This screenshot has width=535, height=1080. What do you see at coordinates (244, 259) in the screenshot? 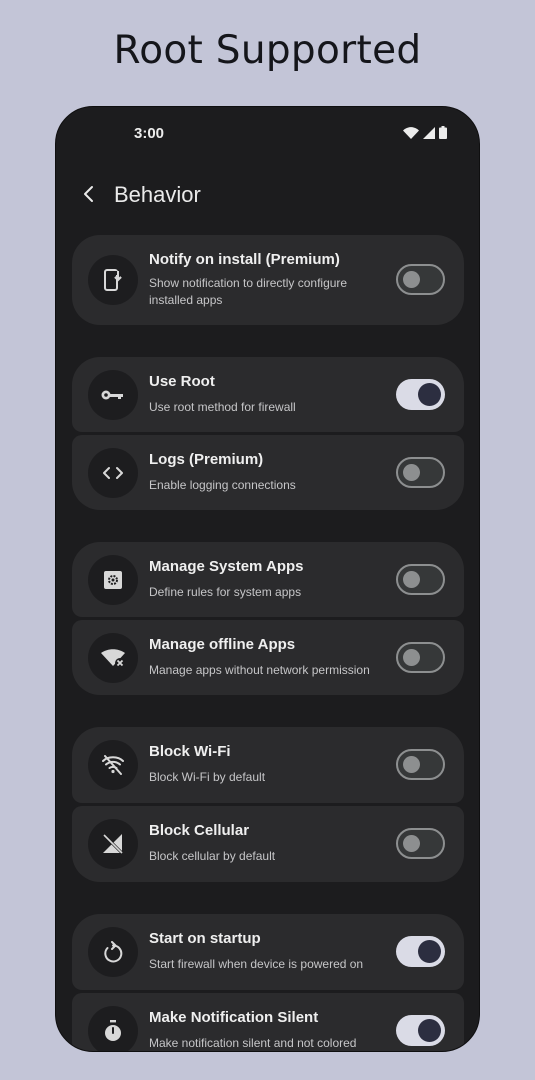
I see `setting-title: Notify on install (Premium)` at bounding box center [244, 259].